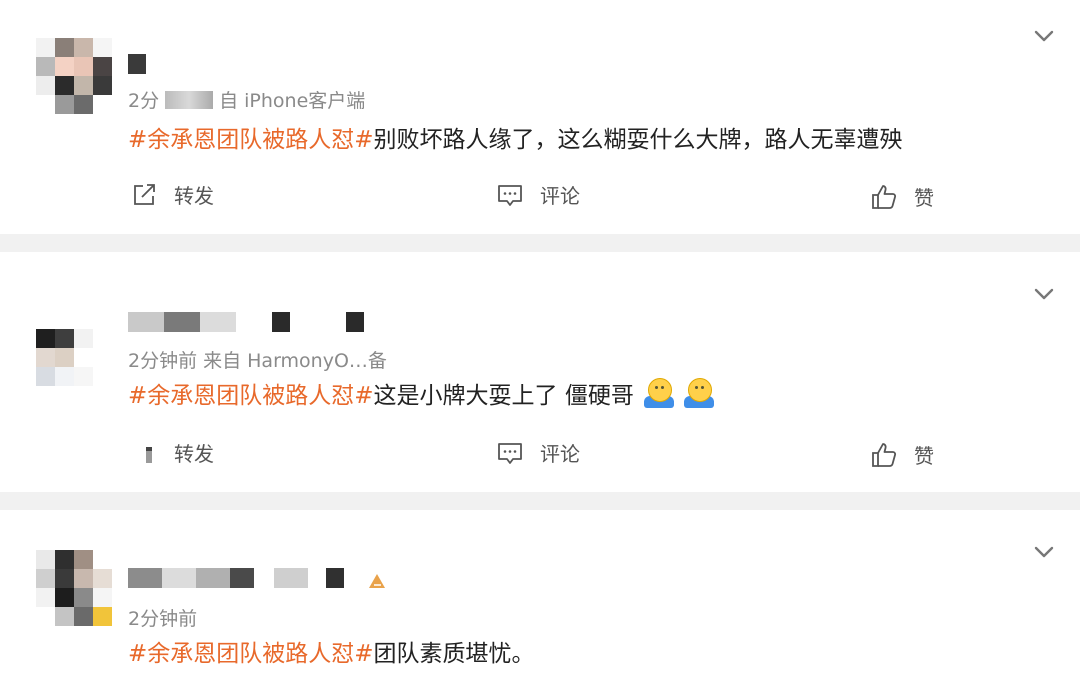 The width and height of the screenshot is (1080, 680). I want to click on post-meta: 2分钟前 来自 HarmonyO…备, so click(257, 359).